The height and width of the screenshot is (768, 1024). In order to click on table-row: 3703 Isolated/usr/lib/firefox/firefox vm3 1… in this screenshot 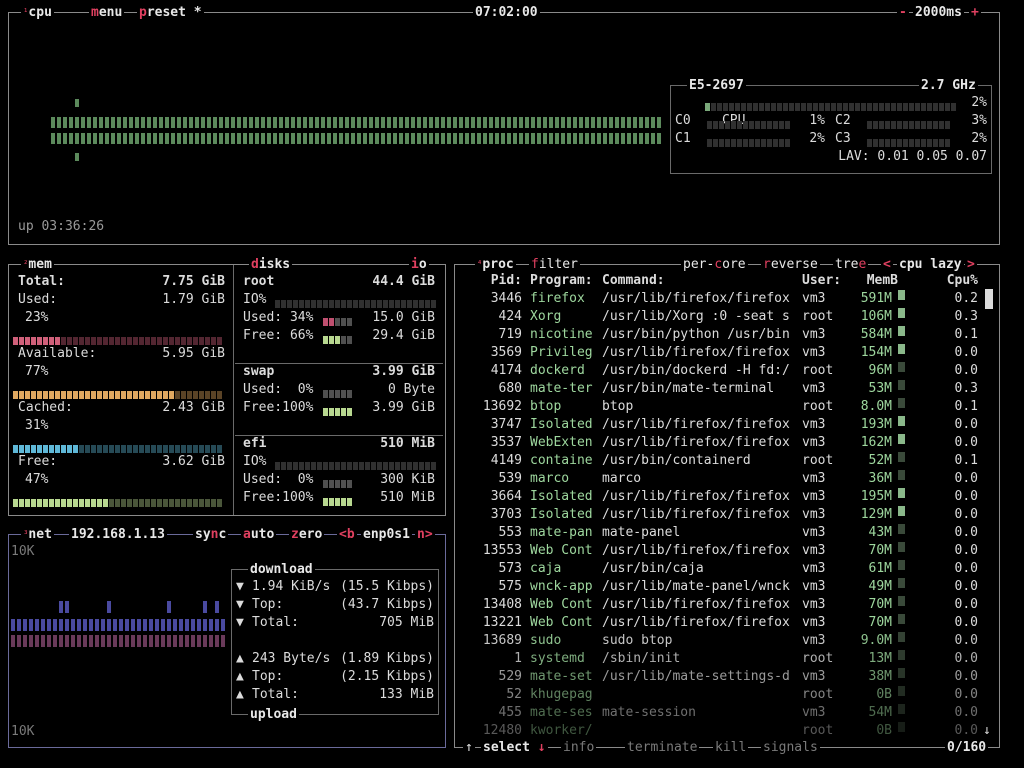, I will do `click(725, 515)`.